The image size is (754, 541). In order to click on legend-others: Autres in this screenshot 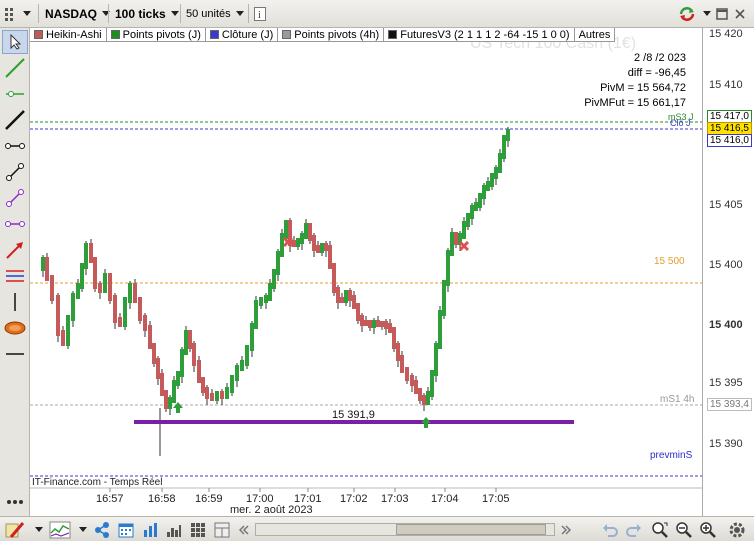, I will do `click(595, 35)`.